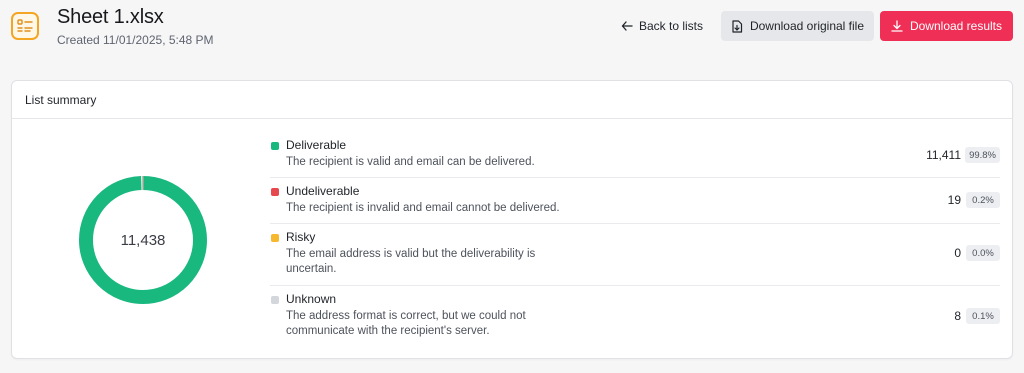 This screenshot has height=373, width=1024. I want to click on file-download-icon, so click(737, 26).